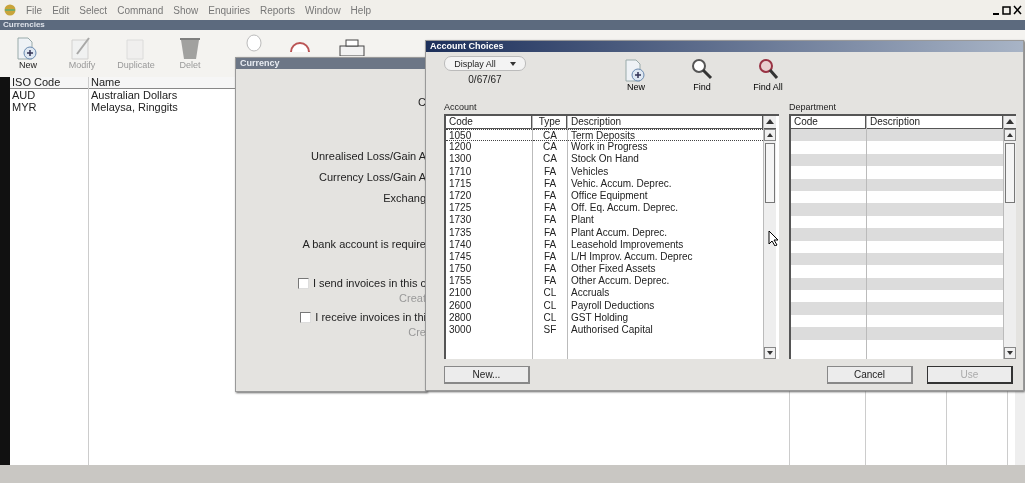  Describe the element at coordinates (485, 79) in the screenshot. I see `record-count: 0/67/67` at that location.